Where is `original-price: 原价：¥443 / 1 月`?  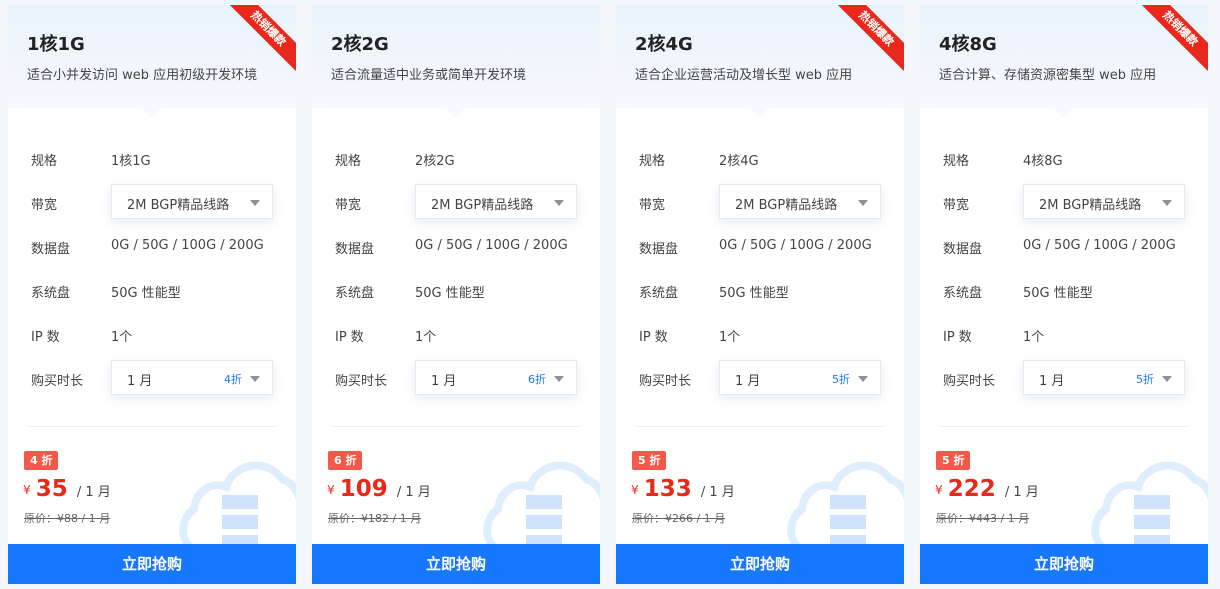
original-price: 原价：¥443 / 1 月 is located at coordinates (983, 518).